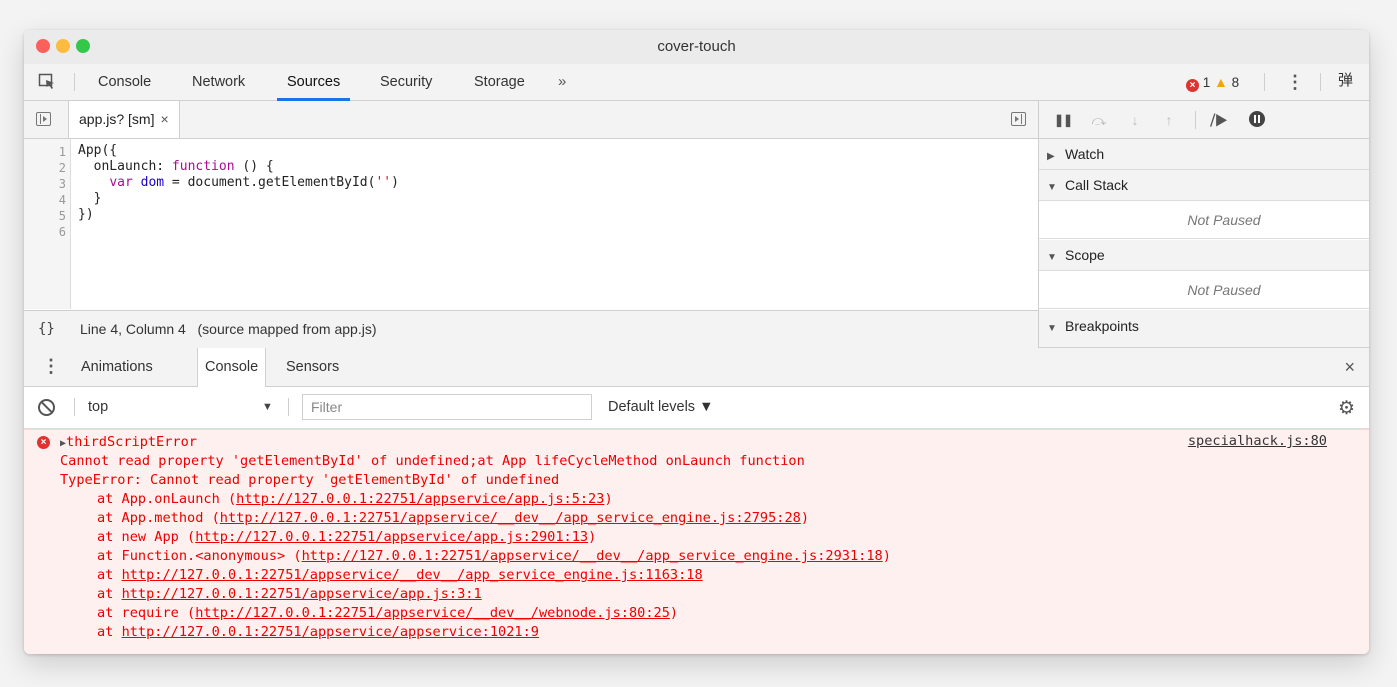 The image size is (1397, 687). I want to click on file-tab-app-js: app.js? [sm] ×, so click(124, 119).